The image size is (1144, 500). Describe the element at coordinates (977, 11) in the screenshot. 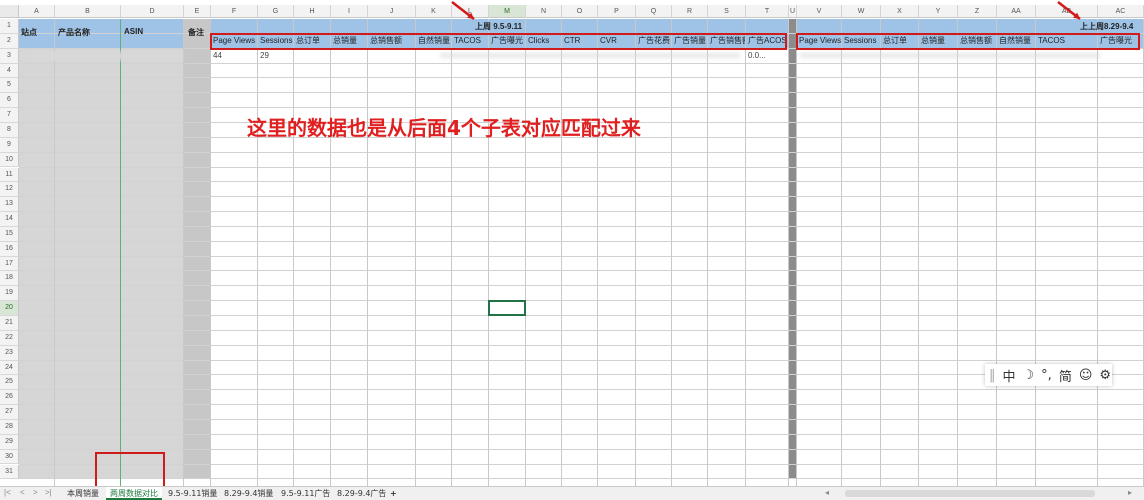

I see `column-header-z: Z` at that location.